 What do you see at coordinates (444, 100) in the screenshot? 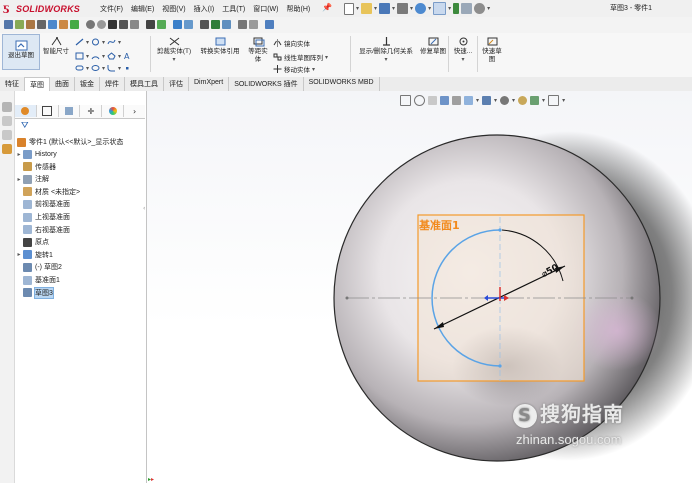
I see `section-view-icon` at bounding box center [444, 100].